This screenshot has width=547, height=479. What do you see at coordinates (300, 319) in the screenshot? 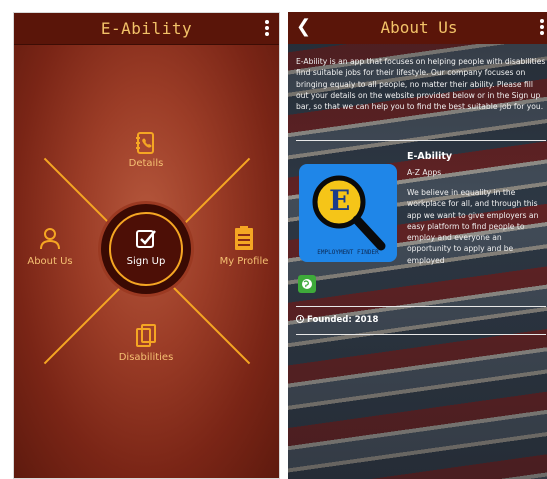
I see `clock-icon` at bounding box center [300, 319].